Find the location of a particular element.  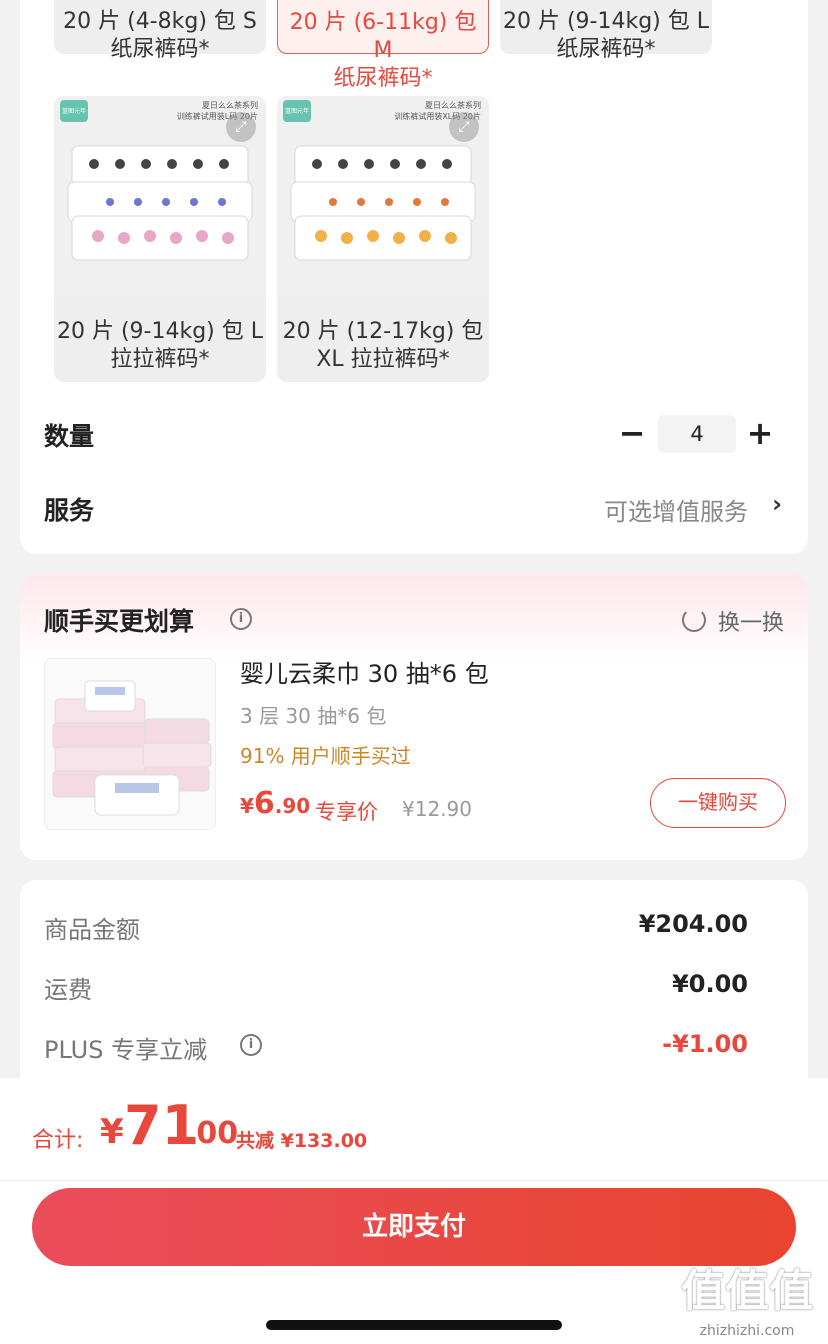

one-click-buy-button: 一键购买 is located at coordinates (718, 803).